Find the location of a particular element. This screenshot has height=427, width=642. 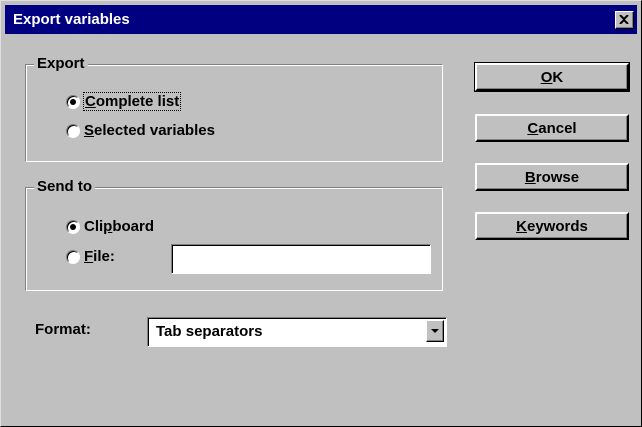

format-select: Tab separators is located at coordinates (297, 332).